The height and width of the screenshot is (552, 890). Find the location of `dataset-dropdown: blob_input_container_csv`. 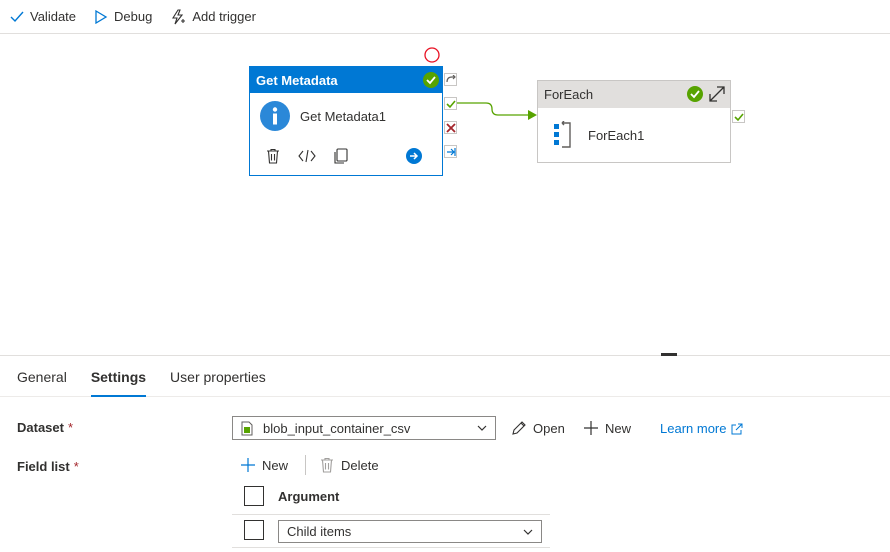

dataset-dropdown: blob_input_container_csv is located at coordinates (364, 428).